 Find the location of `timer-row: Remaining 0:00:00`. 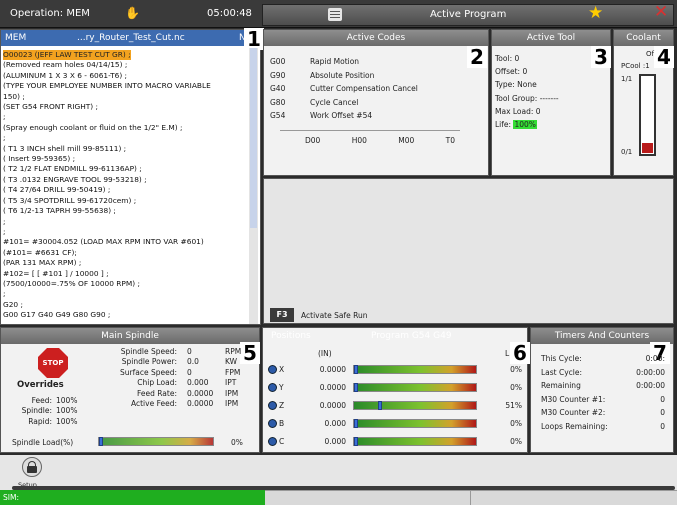

timer-row: Remaining 0:00:00 is located at coordinates (603, 386).